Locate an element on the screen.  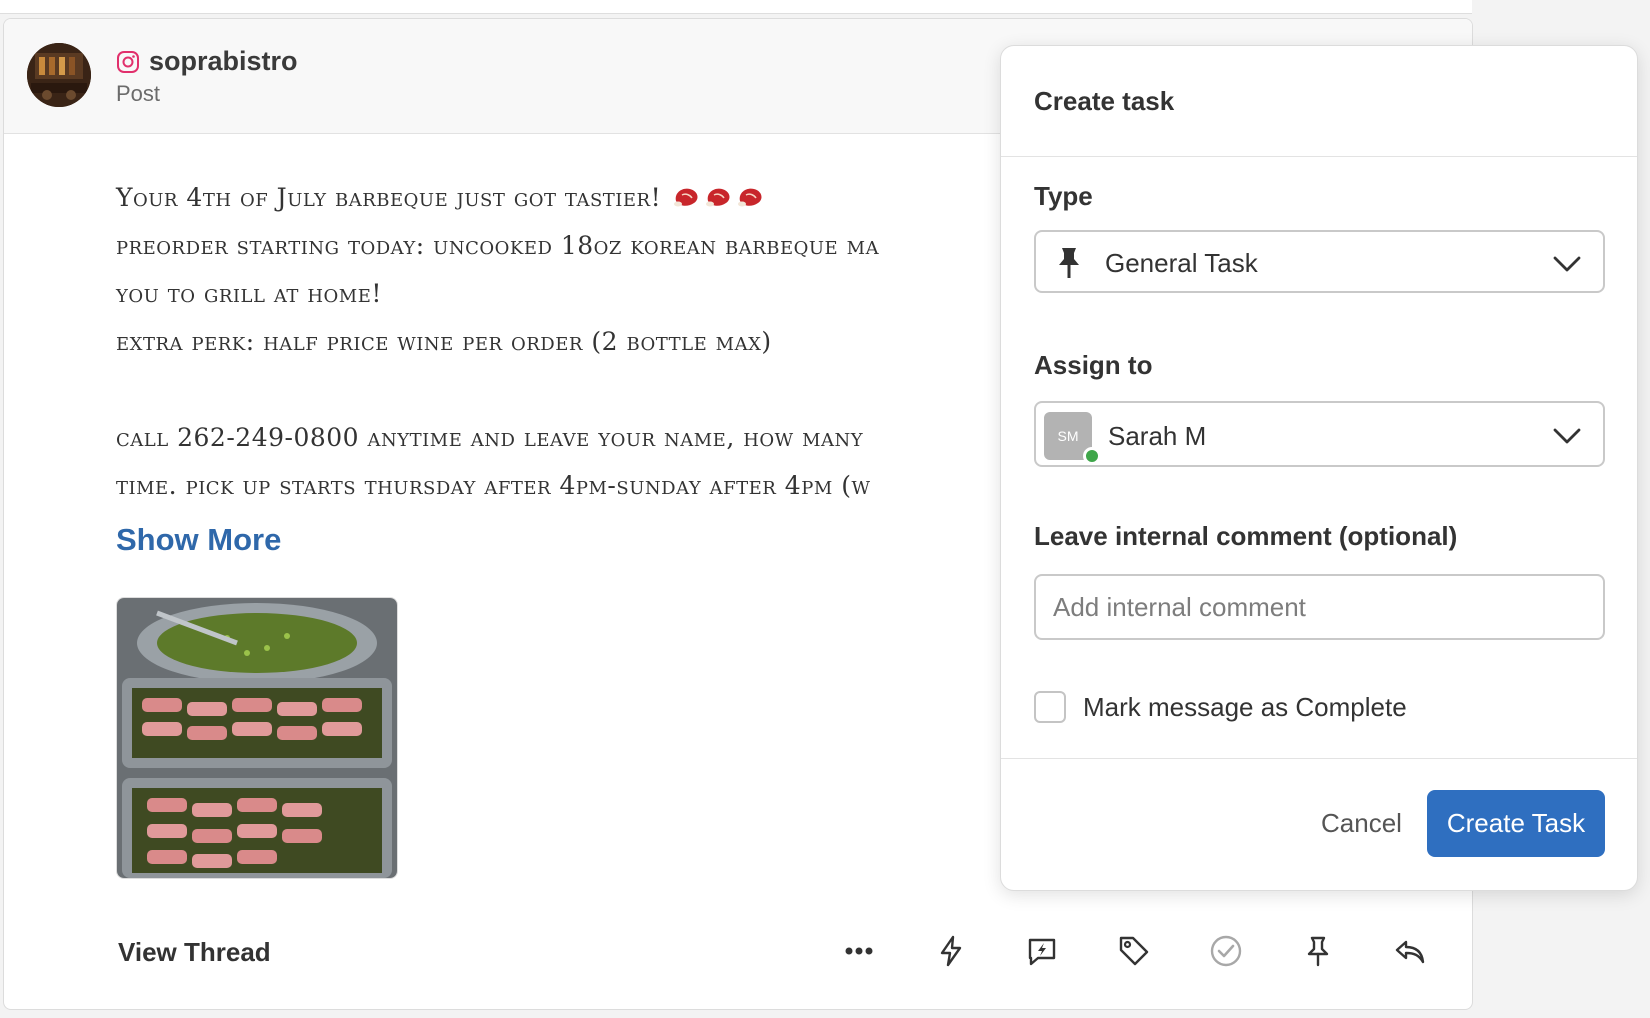
internal-comment-input is located at coordinates (1319, 607).